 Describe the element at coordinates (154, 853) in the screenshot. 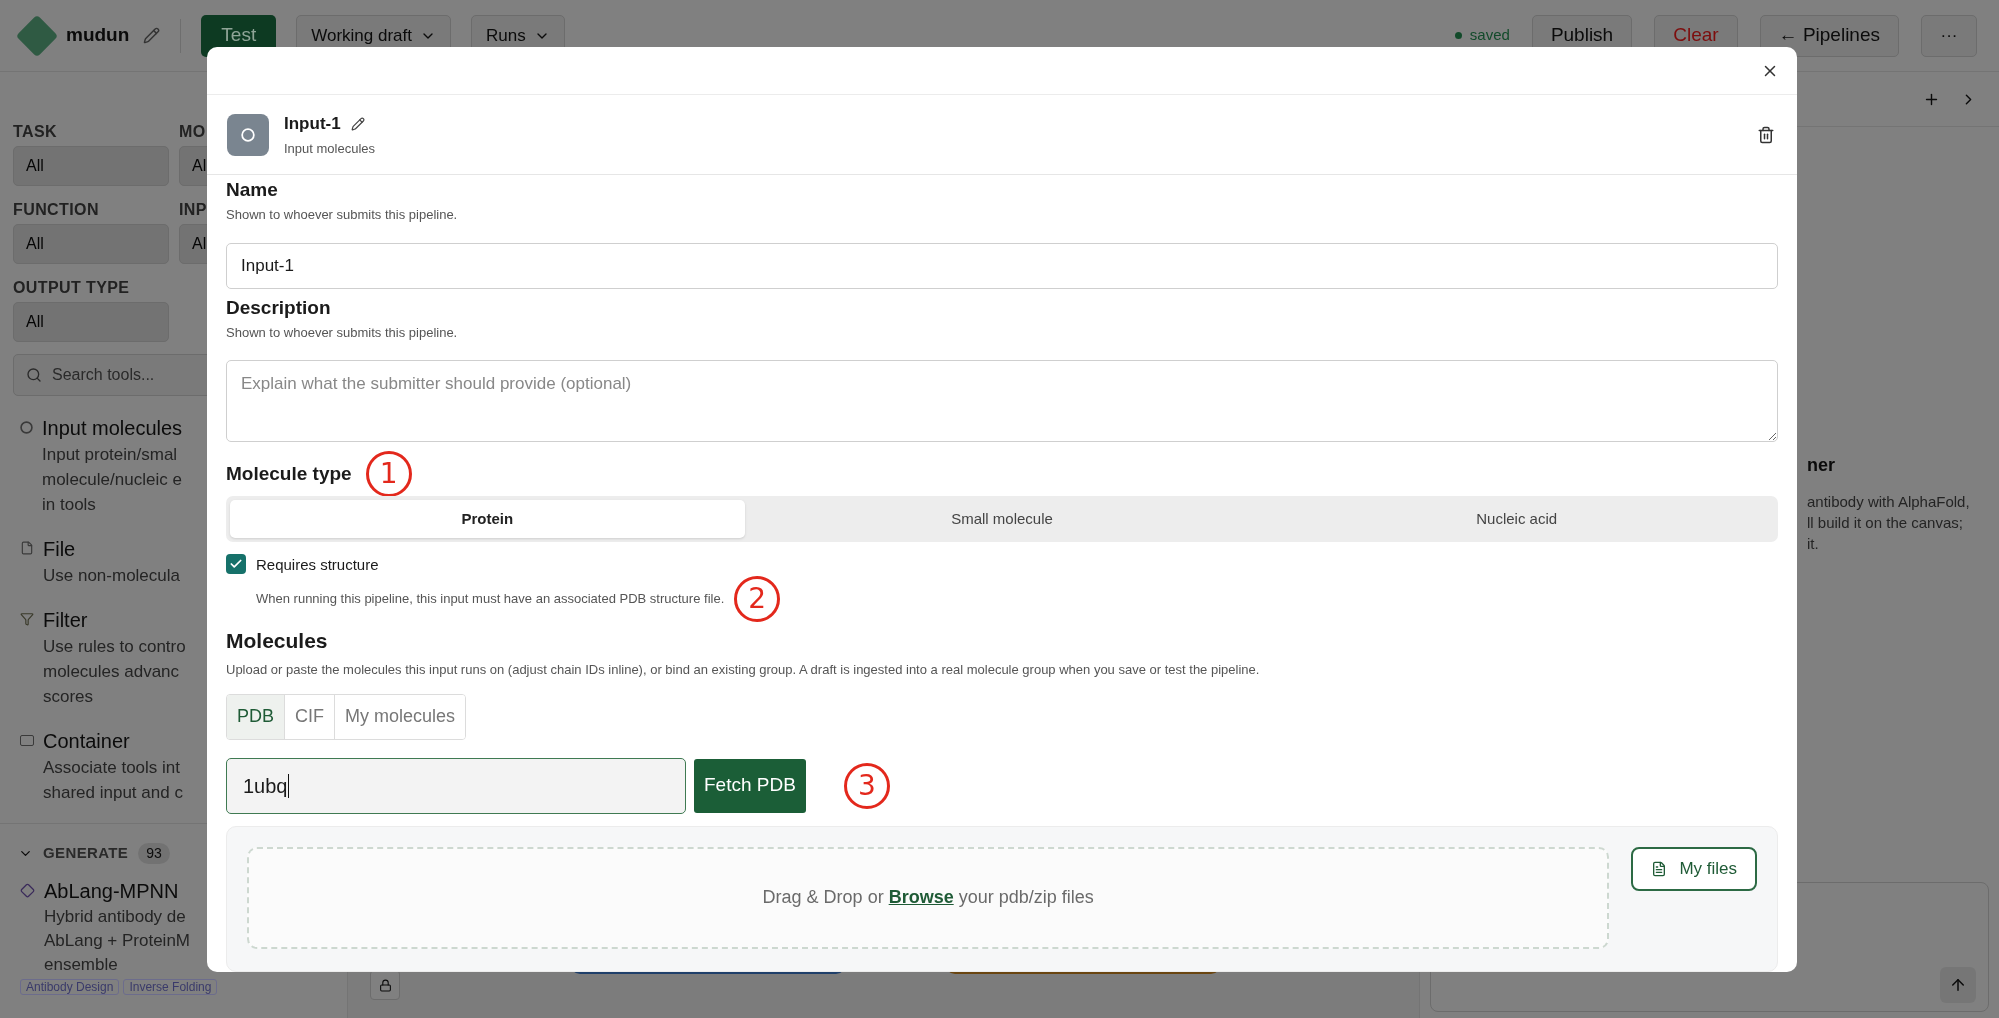

I see `count-badge: 93` at that location.